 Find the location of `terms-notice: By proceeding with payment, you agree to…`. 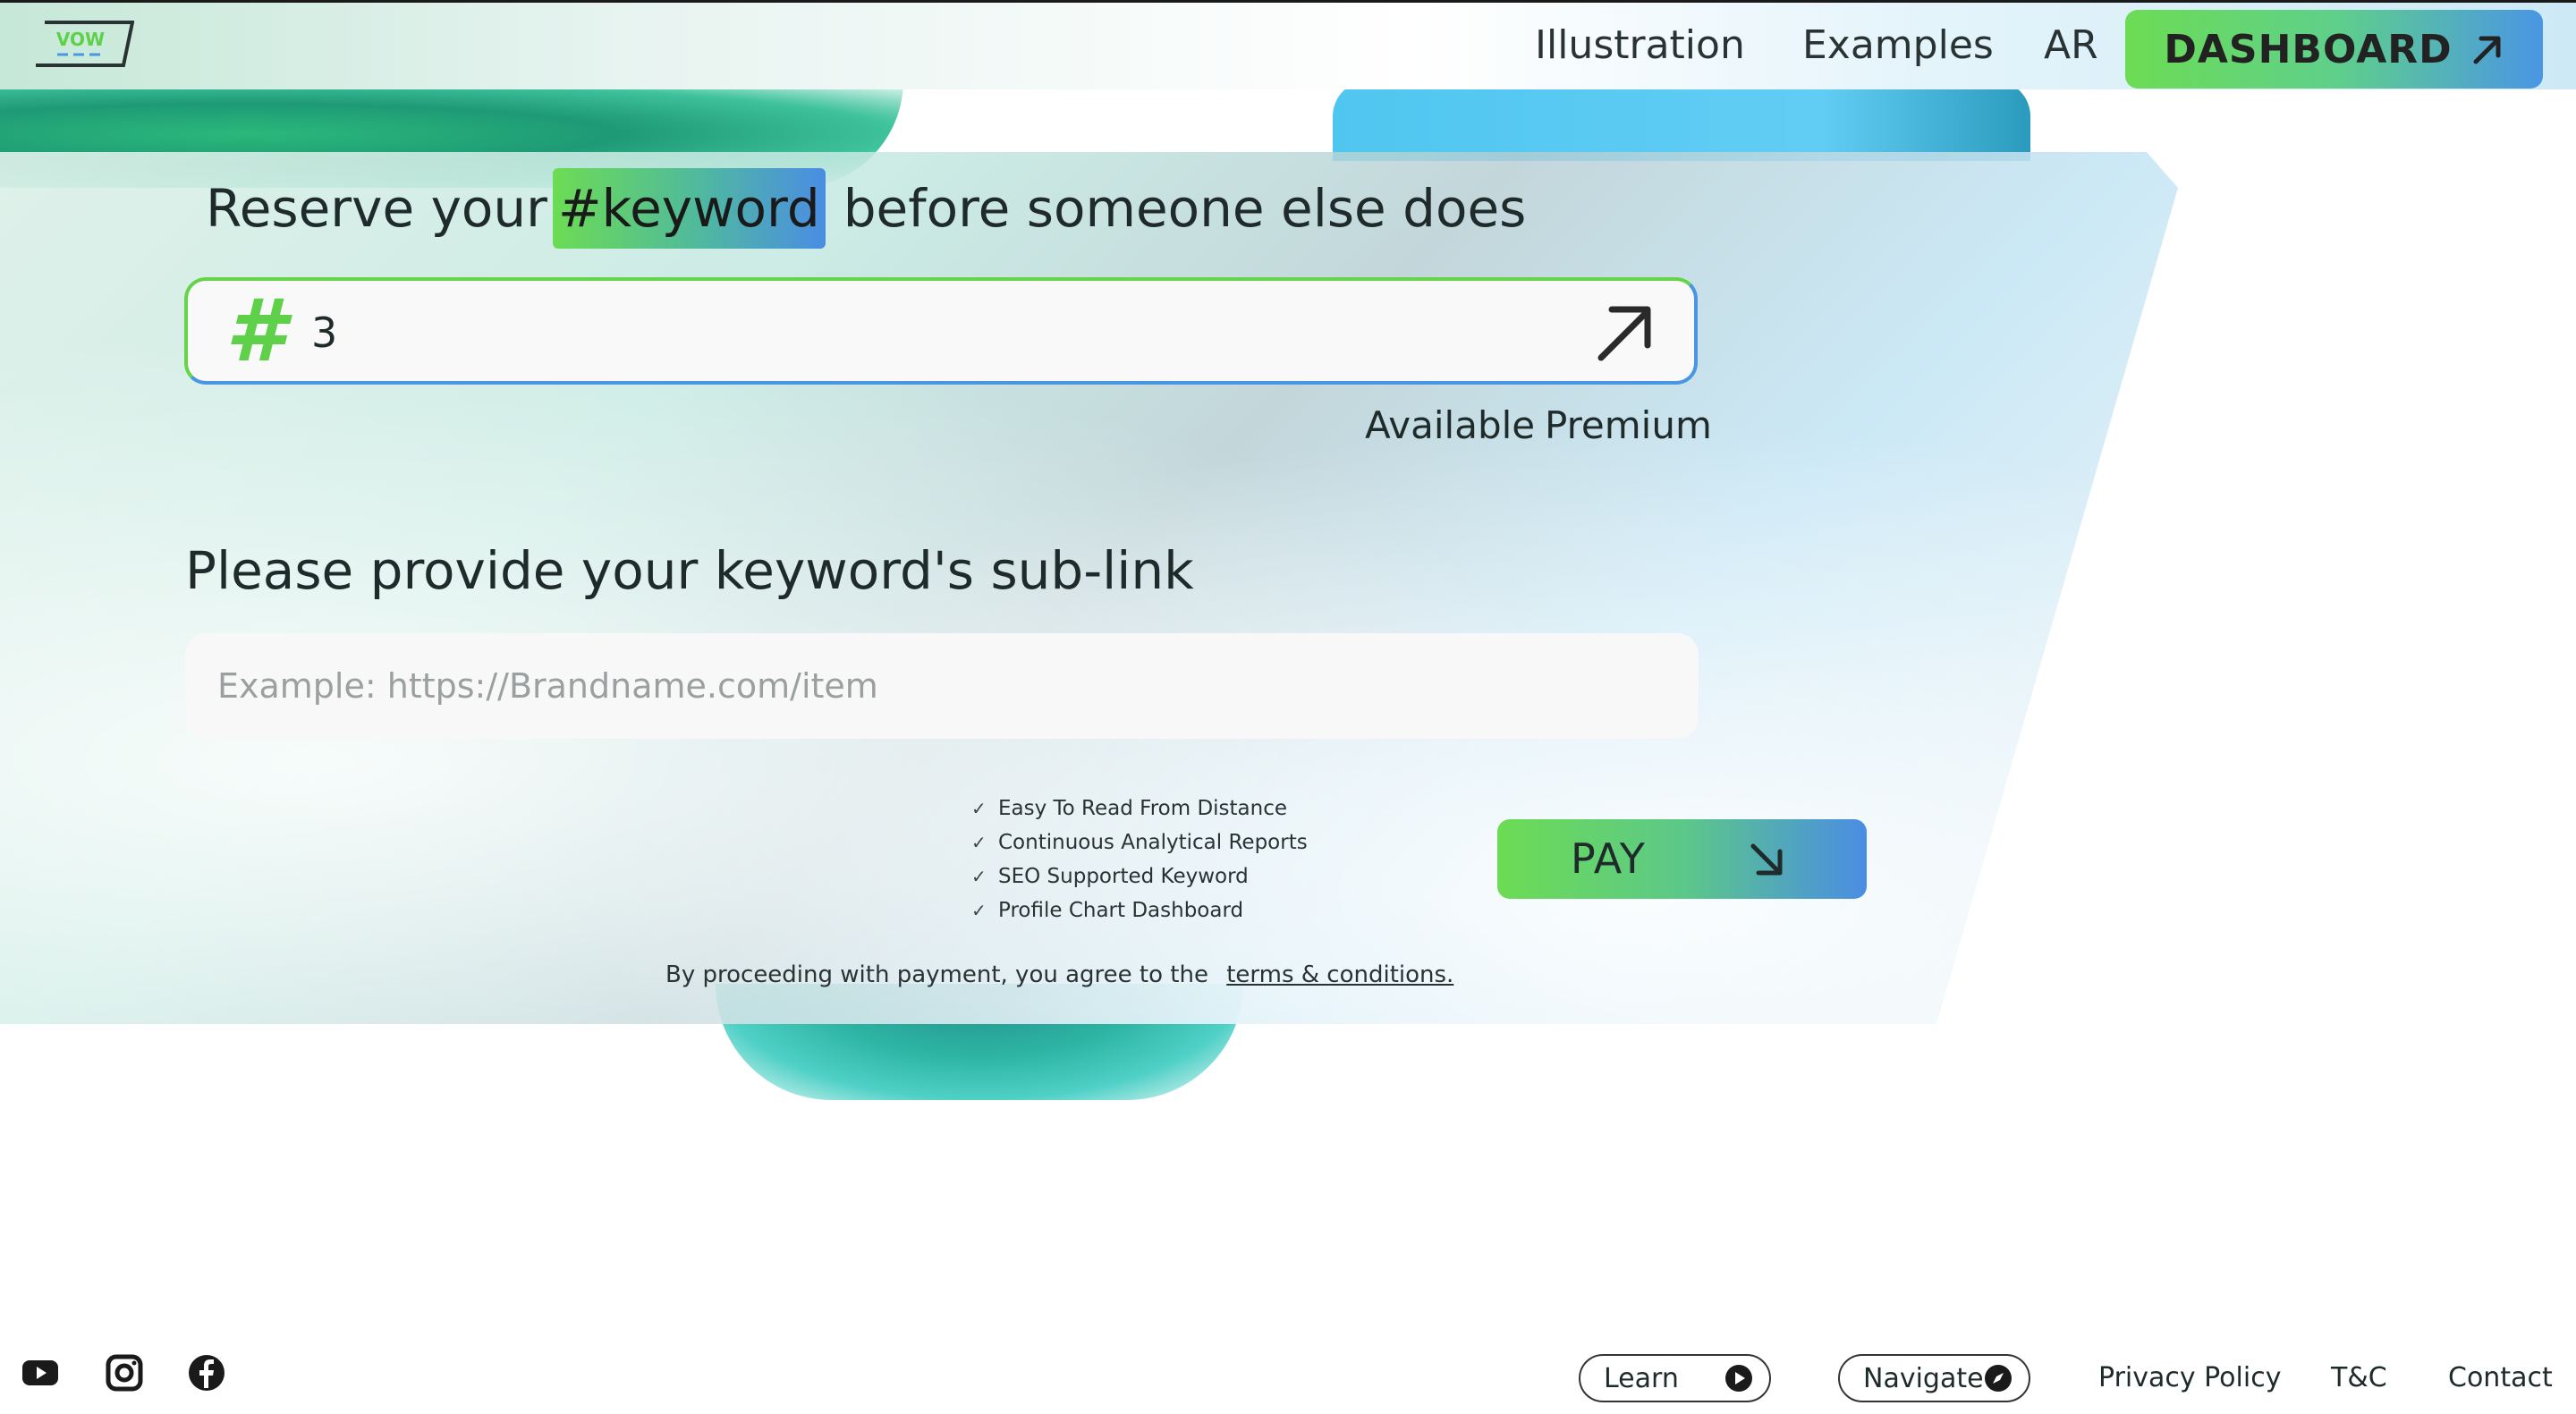

terms-notice: By proceeding with payment, you agree to… is located at coordinates (1059, 975).